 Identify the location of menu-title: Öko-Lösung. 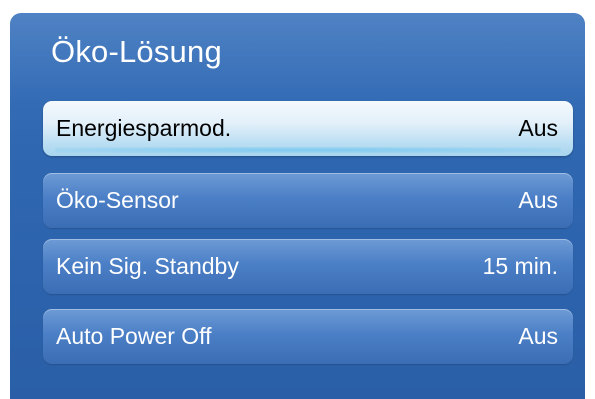
(136, 51).